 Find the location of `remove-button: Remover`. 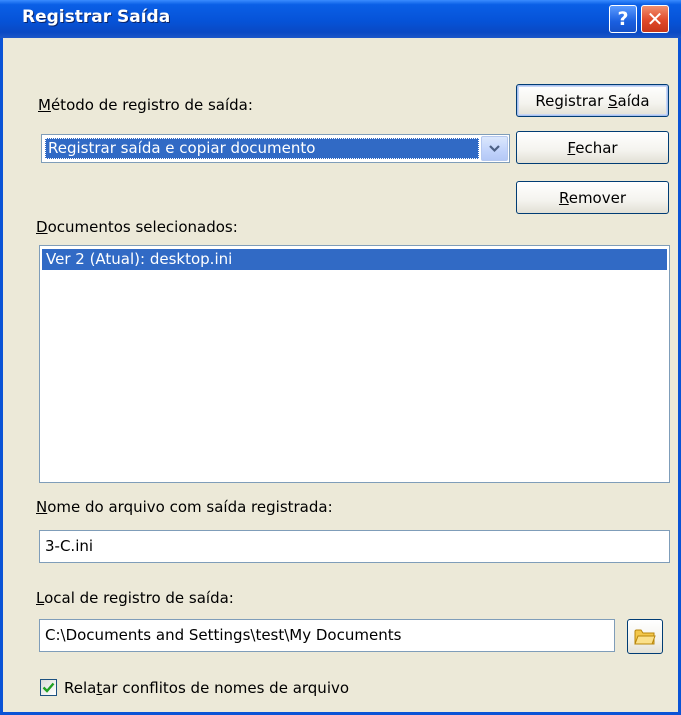

remove-button: Remover is located at coordinates (592, 197).